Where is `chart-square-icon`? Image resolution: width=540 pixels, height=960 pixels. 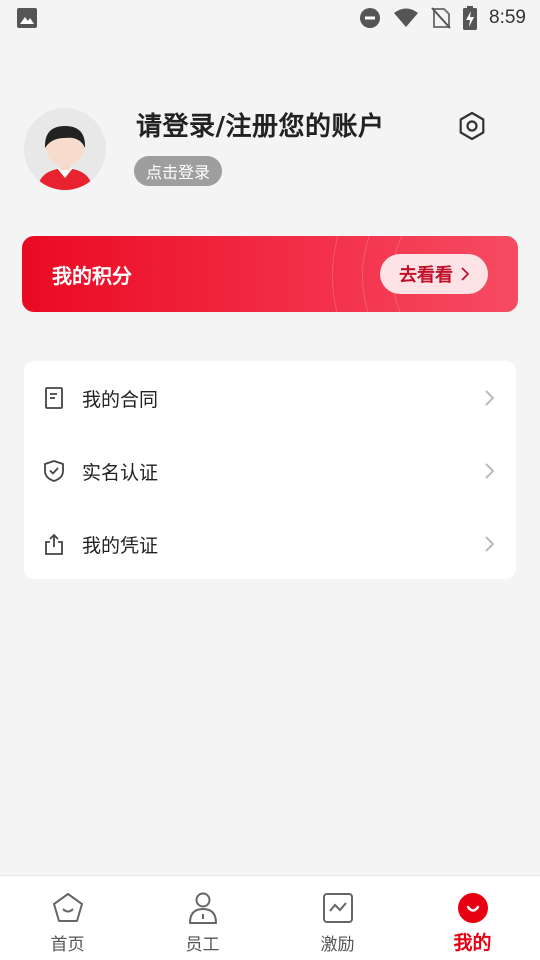
chart-square-icon is located at coordinates (338, 908).